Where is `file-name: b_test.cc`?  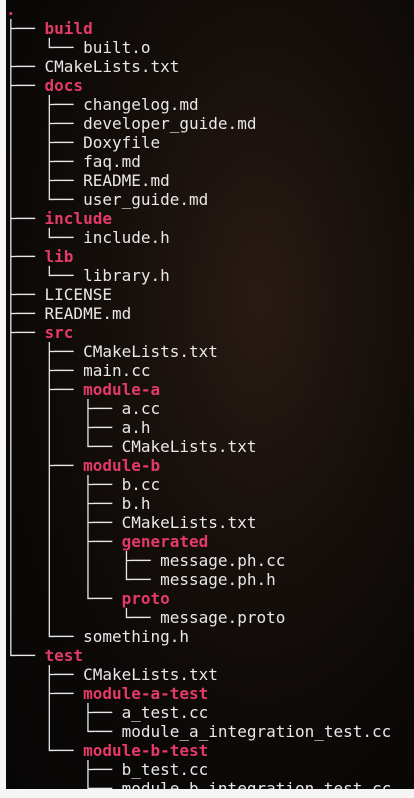
file-name: b_test.cc is located at coordinates (165, 769).